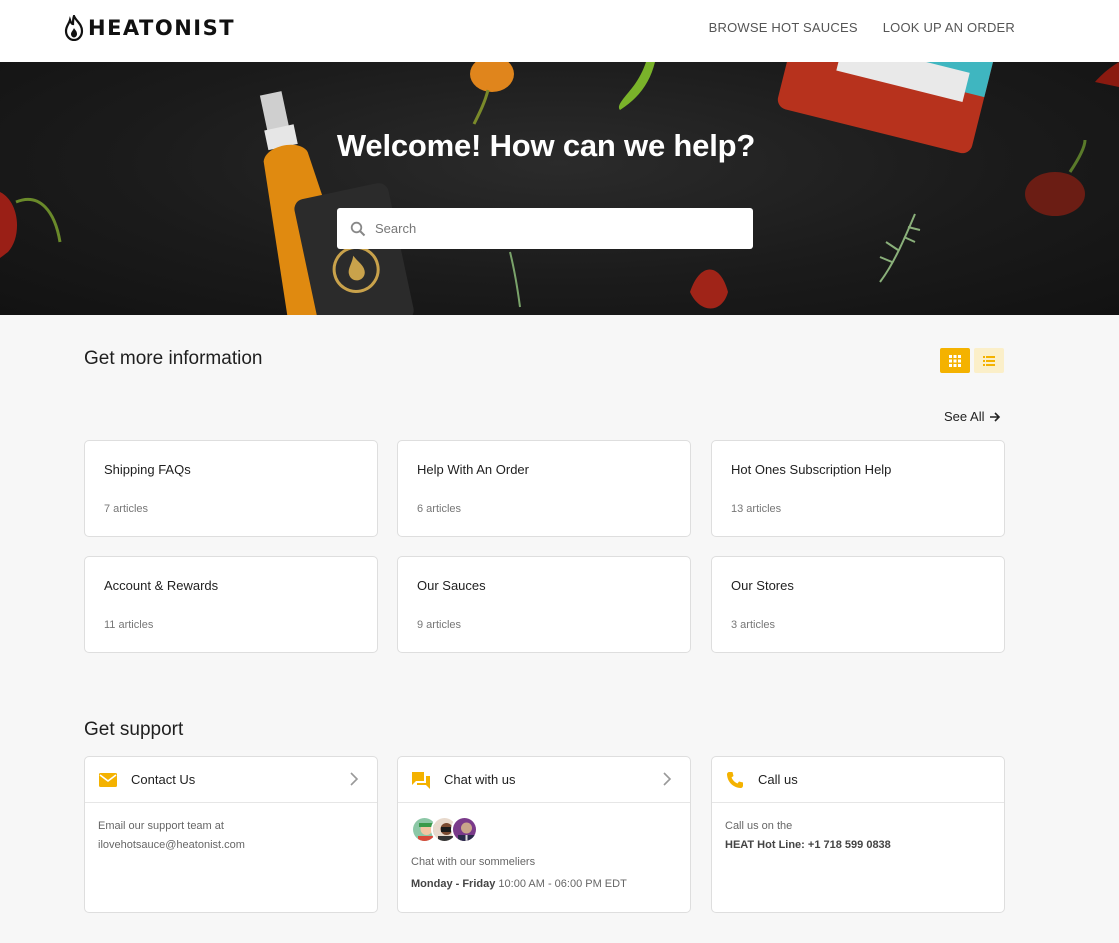  Describe the element at coordinates (173, 358) in the screenshot. I see `info-section-title: Get more information` at that location.